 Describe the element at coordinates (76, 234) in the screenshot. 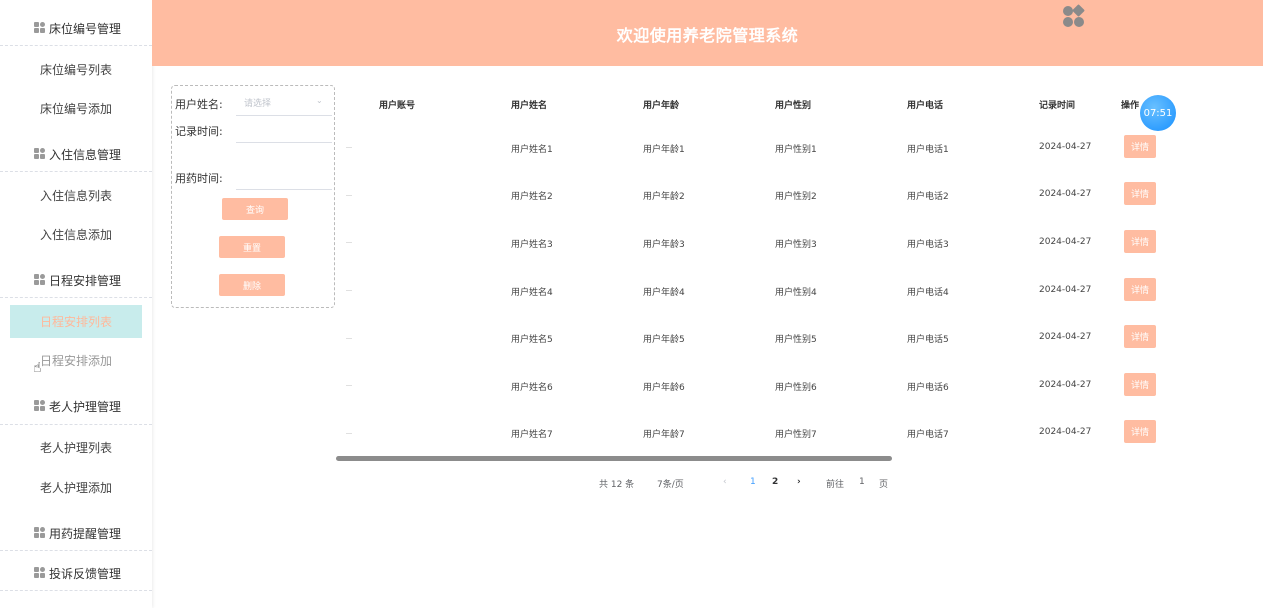

I see `menu-item-checkin-add: 入住信息添加` at that location.